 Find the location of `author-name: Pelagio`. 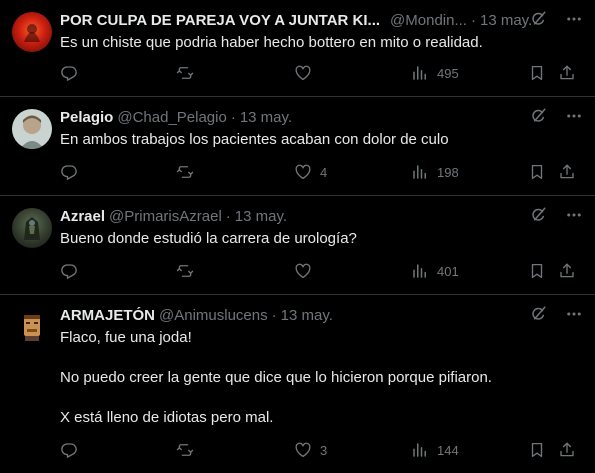

author-name: Pelagio is located at coordinates (86, 117).